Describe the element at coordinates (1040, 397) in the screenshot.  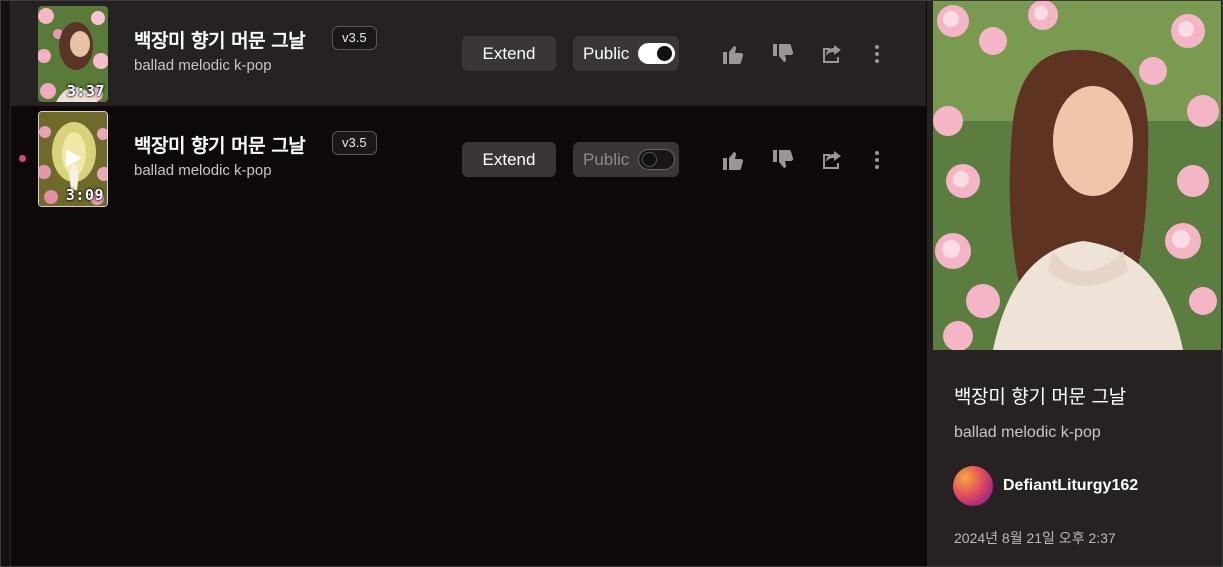
I see `detail-title: 백장미 향기 머문 그날` at that location.